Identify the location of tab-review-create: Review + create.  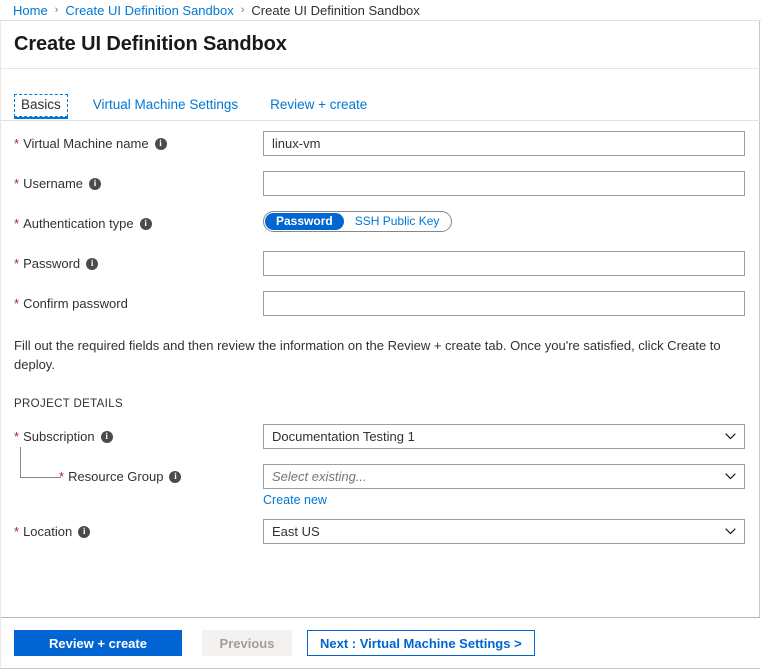
(318, 105).